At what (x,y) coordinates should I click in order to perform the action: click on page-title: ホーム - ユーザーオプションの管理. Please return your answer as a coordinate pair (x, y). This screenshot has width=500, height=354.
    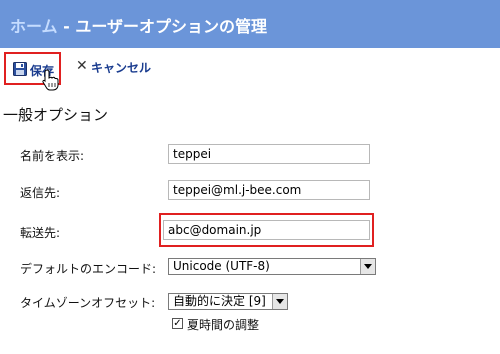
    Looking at the image, I should click on (138, 25).